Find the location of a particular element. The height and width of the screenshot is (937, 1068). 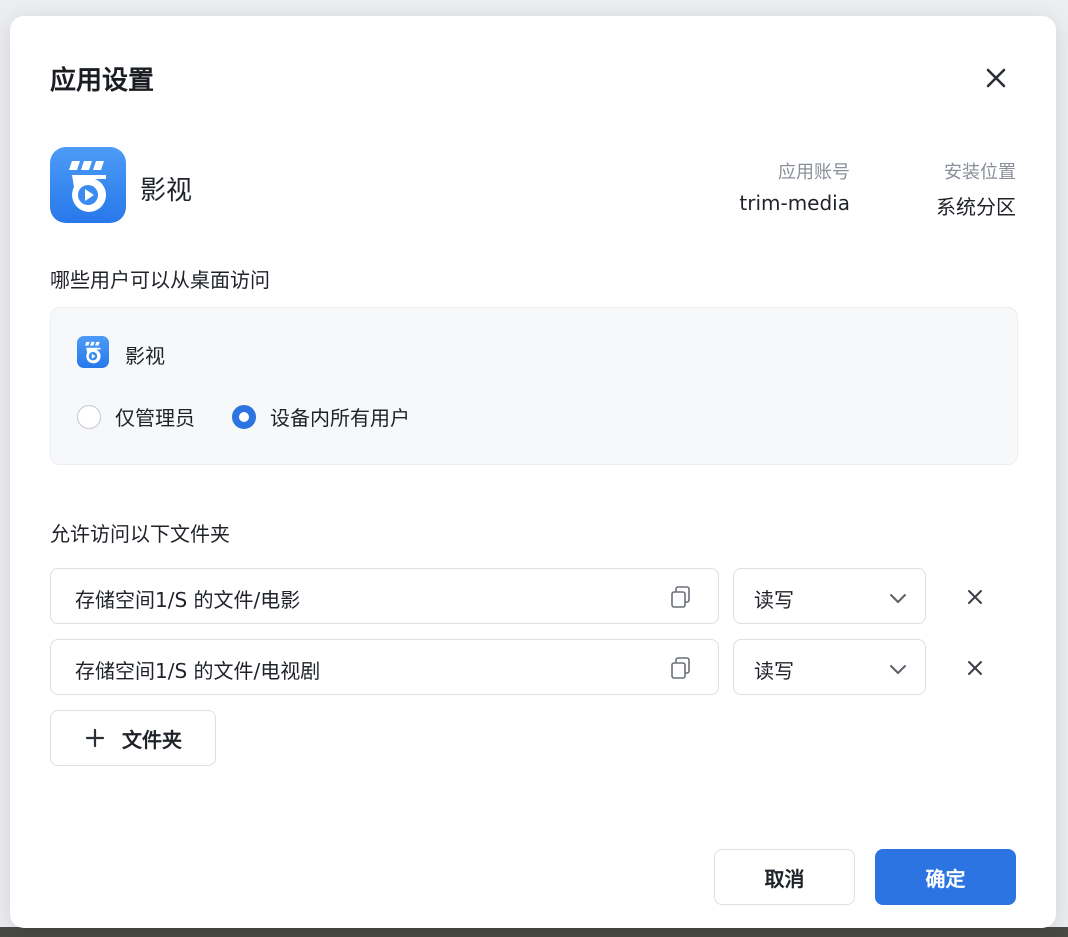

radio-label: 设备内所有用户 is located at coordinates (340, 418).